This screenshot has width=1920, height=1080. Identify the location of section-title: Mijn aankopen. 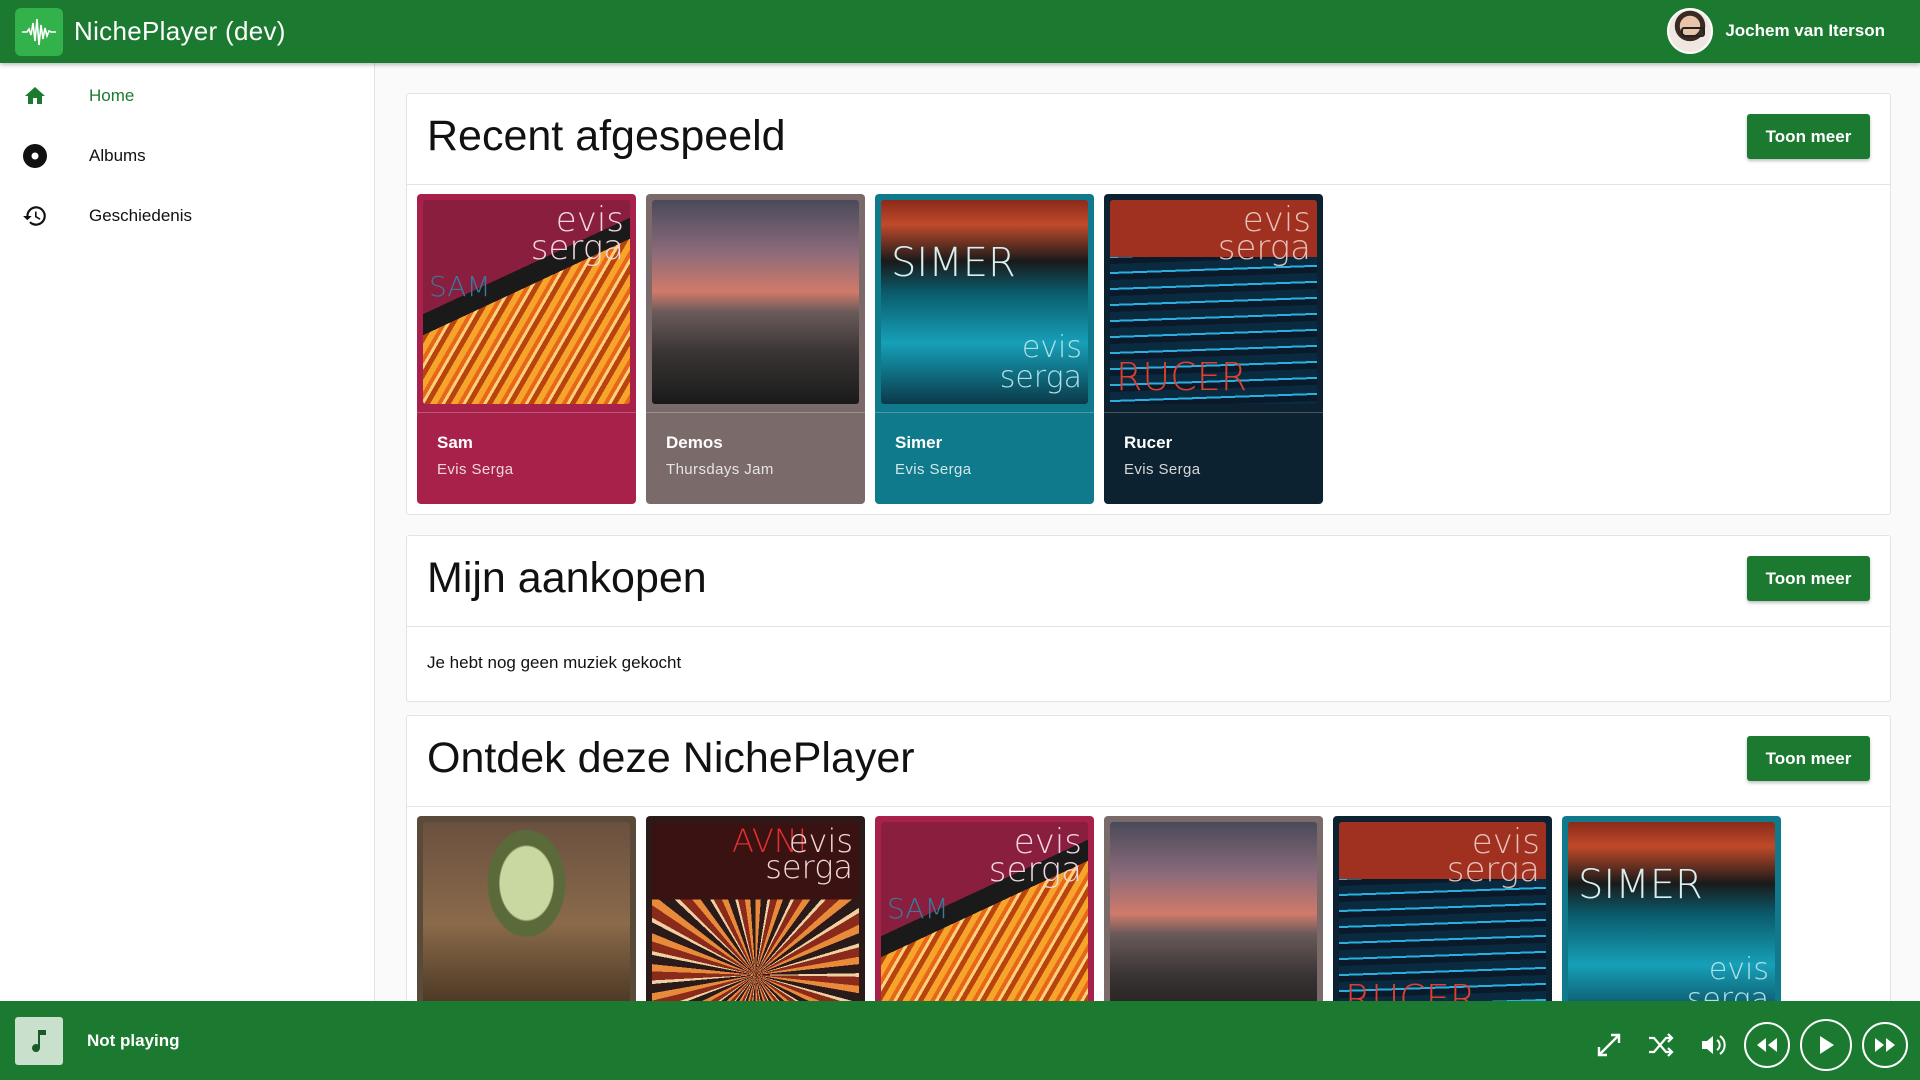
(567, 578).